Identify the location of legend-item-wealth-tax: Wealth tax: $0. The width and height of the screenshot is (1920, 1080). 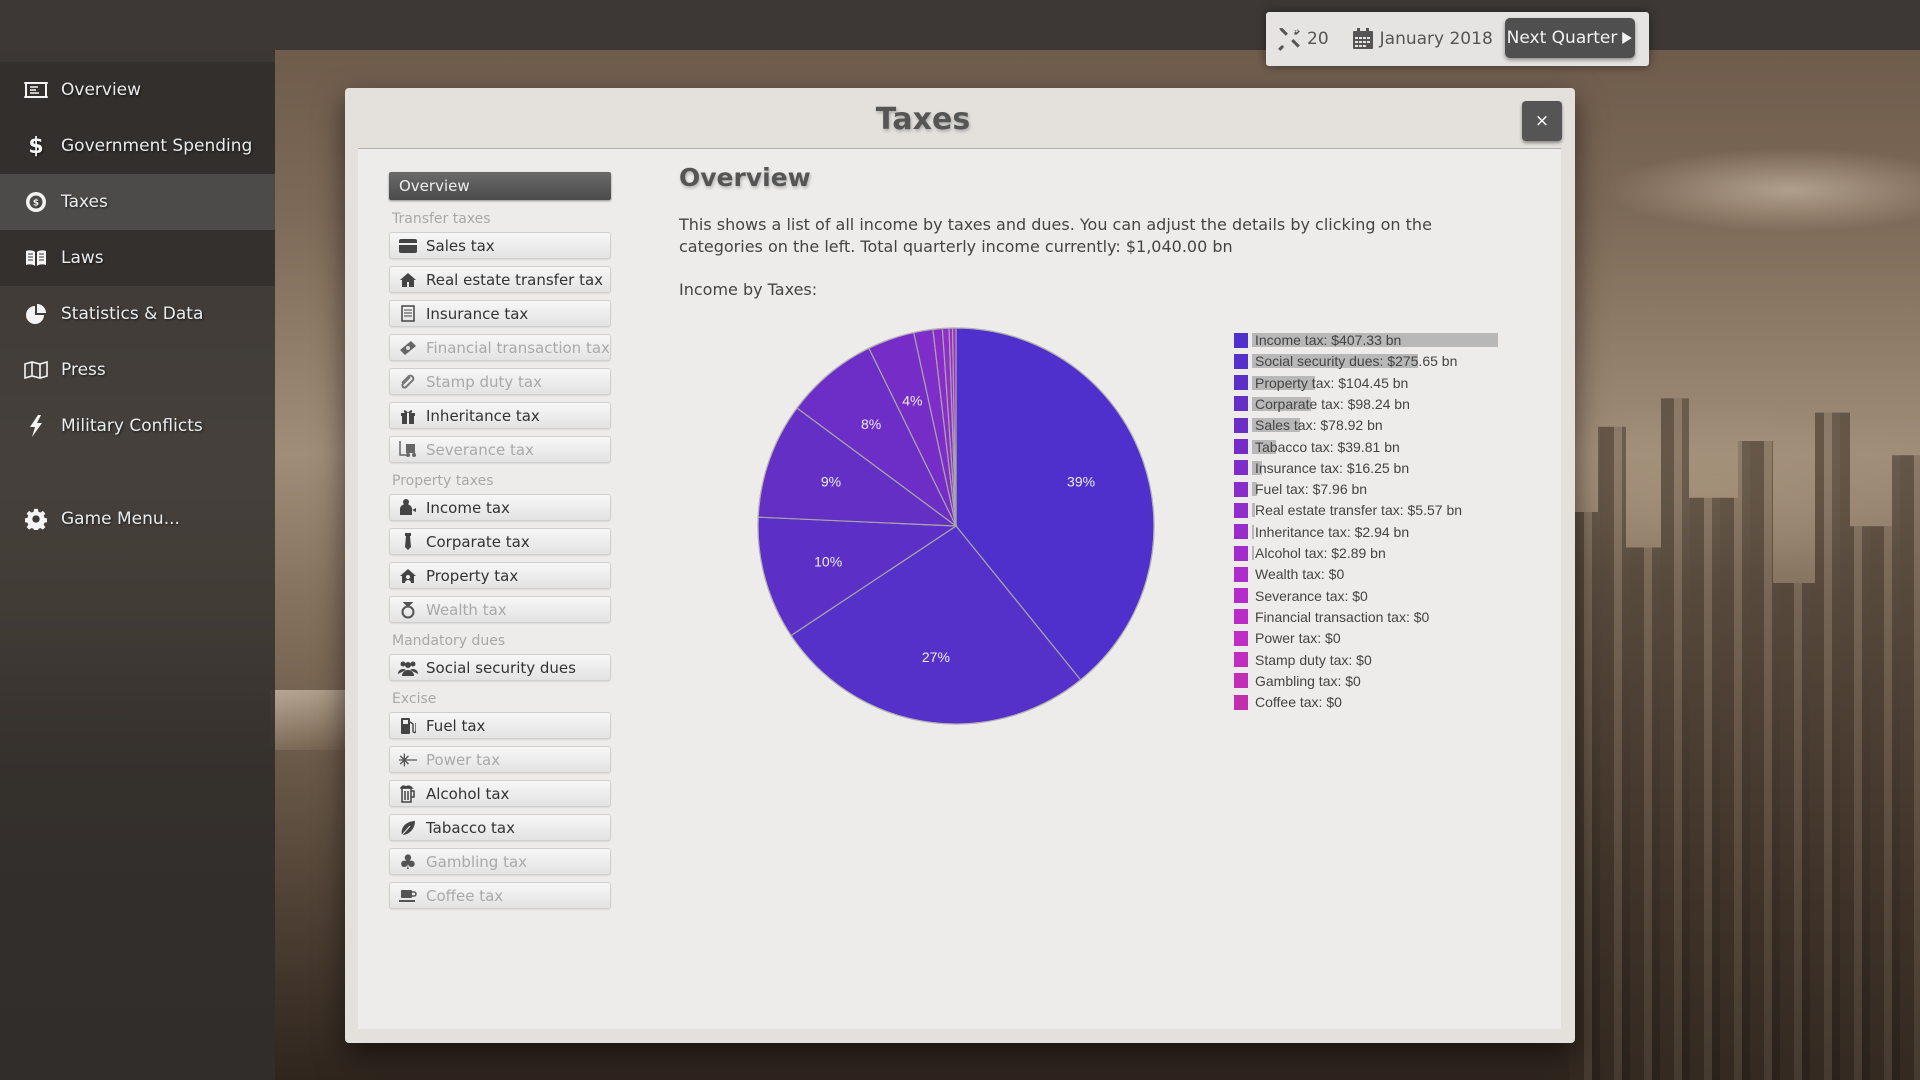
(1374, 574).